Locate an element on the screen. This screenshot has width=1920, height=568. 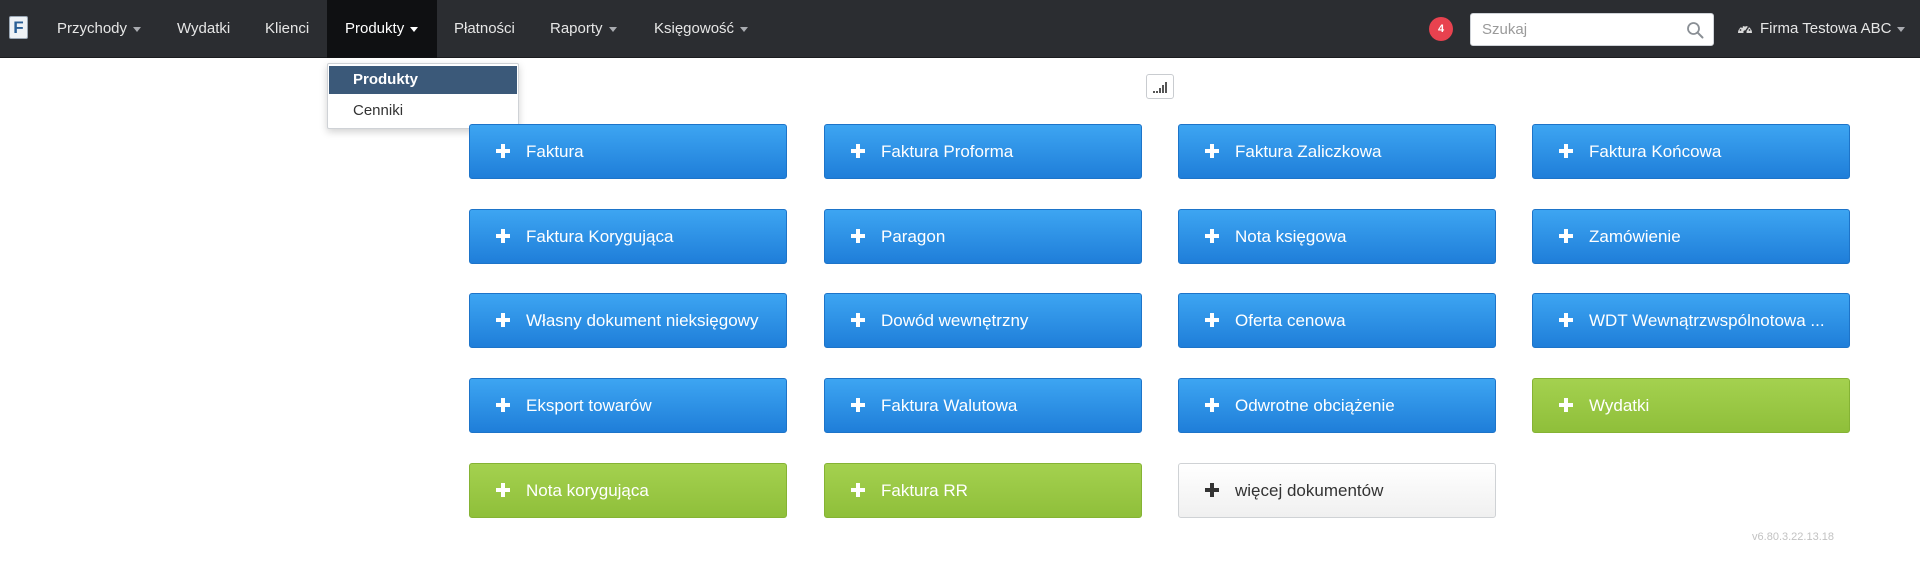
nav-item-przychody: Przychody is located at coordinates (99, 29).